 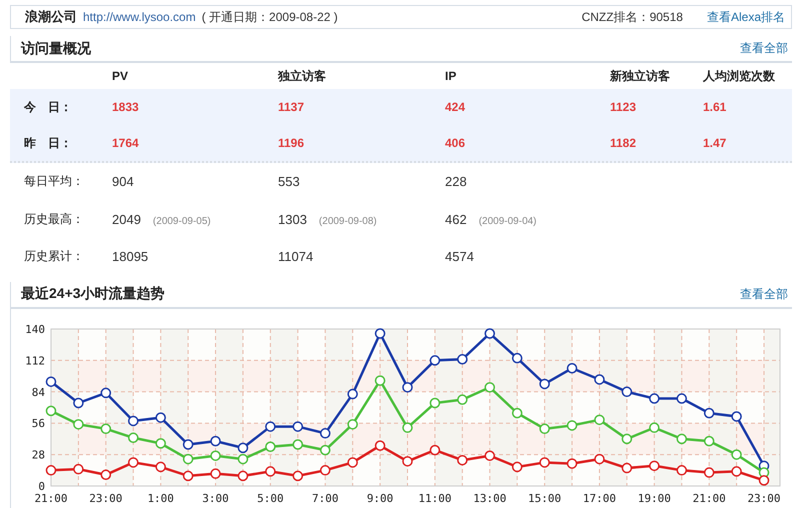 What do you see at coordinates (640, 76) in the screenshot?
I see `column-header: 新独立访客` at bounding box center [640, 76].